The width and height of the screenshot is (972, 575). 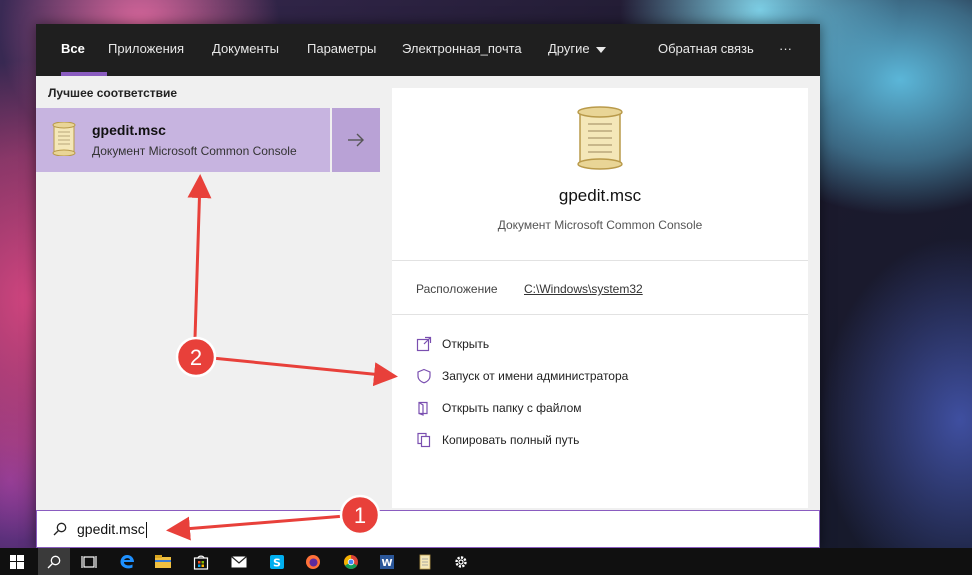 What do you see at coordinates (600, 138) in the screenshot?
I see `document-scroll-icon-large` at bounding box center [600, 138].